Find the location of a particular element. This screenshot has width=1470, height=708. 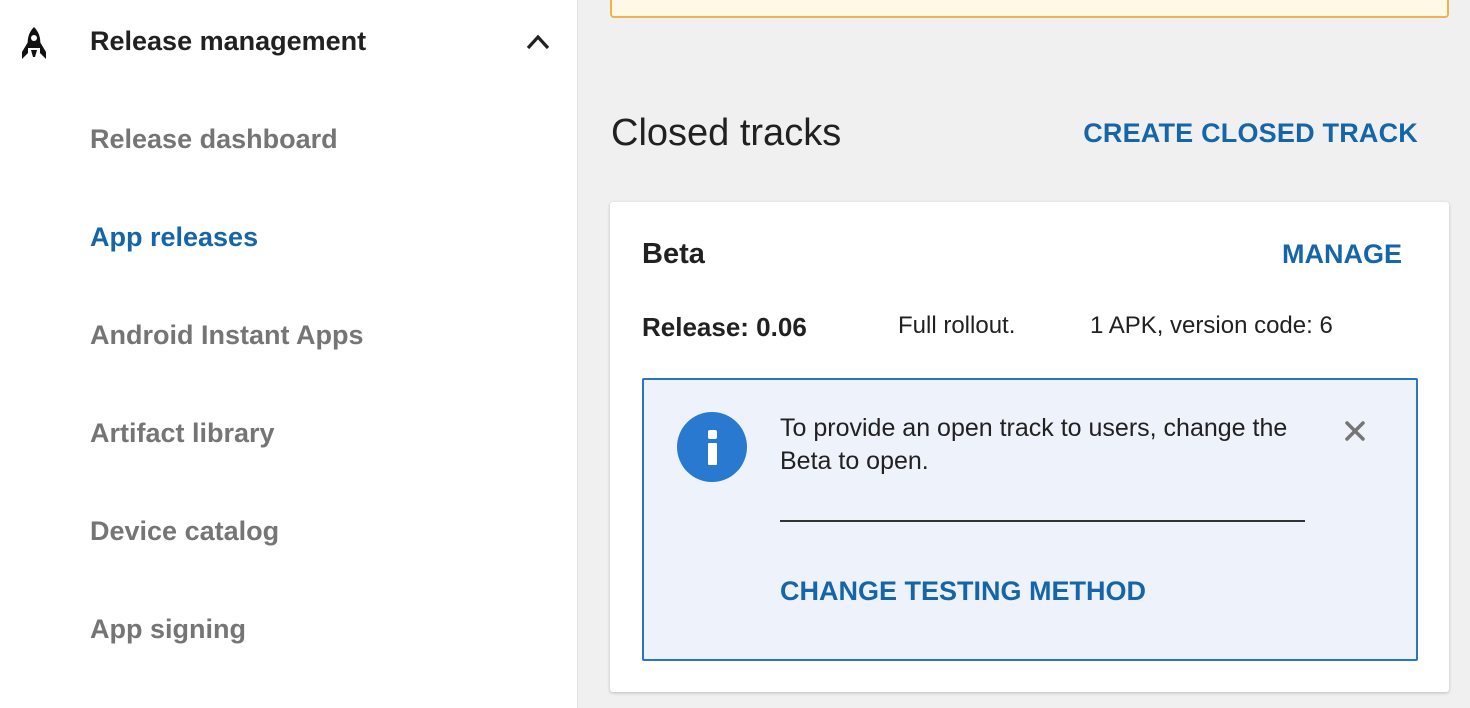

section-title: Closed tracks is located at coordinates (726, 133).